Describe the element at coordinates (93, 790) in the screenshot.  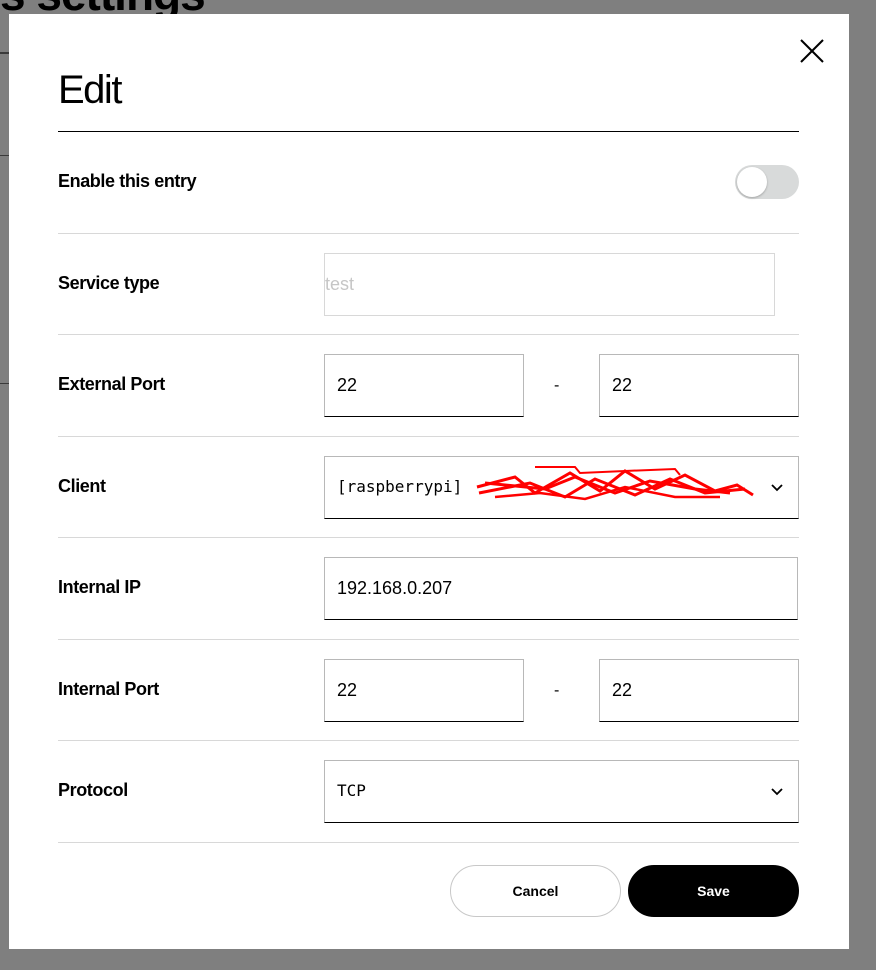
I see `protocol-label: Protocol` at that location.